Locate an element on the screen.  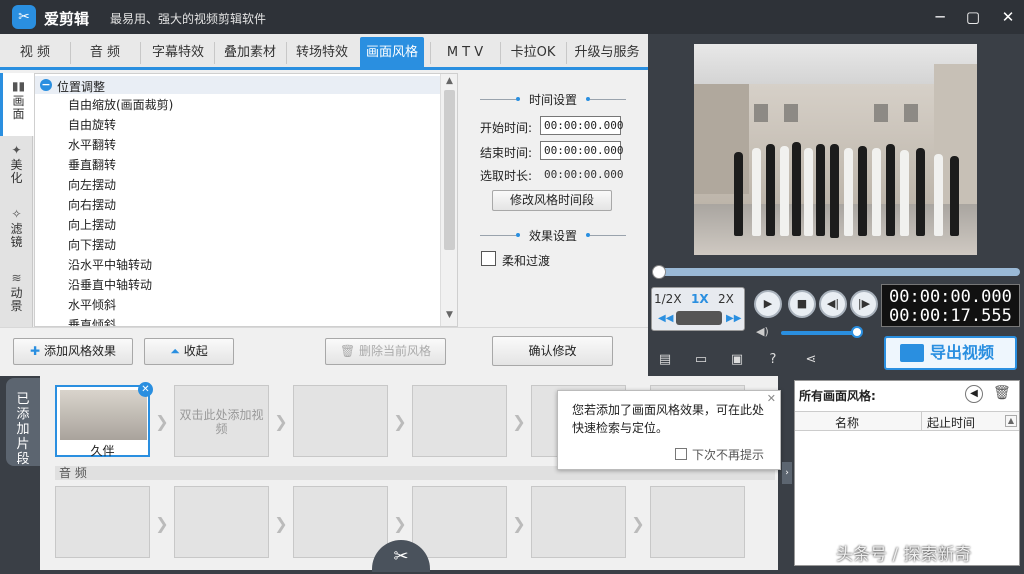
fast-forward-icon: ▶▶ is located at coordinates (733, 318).